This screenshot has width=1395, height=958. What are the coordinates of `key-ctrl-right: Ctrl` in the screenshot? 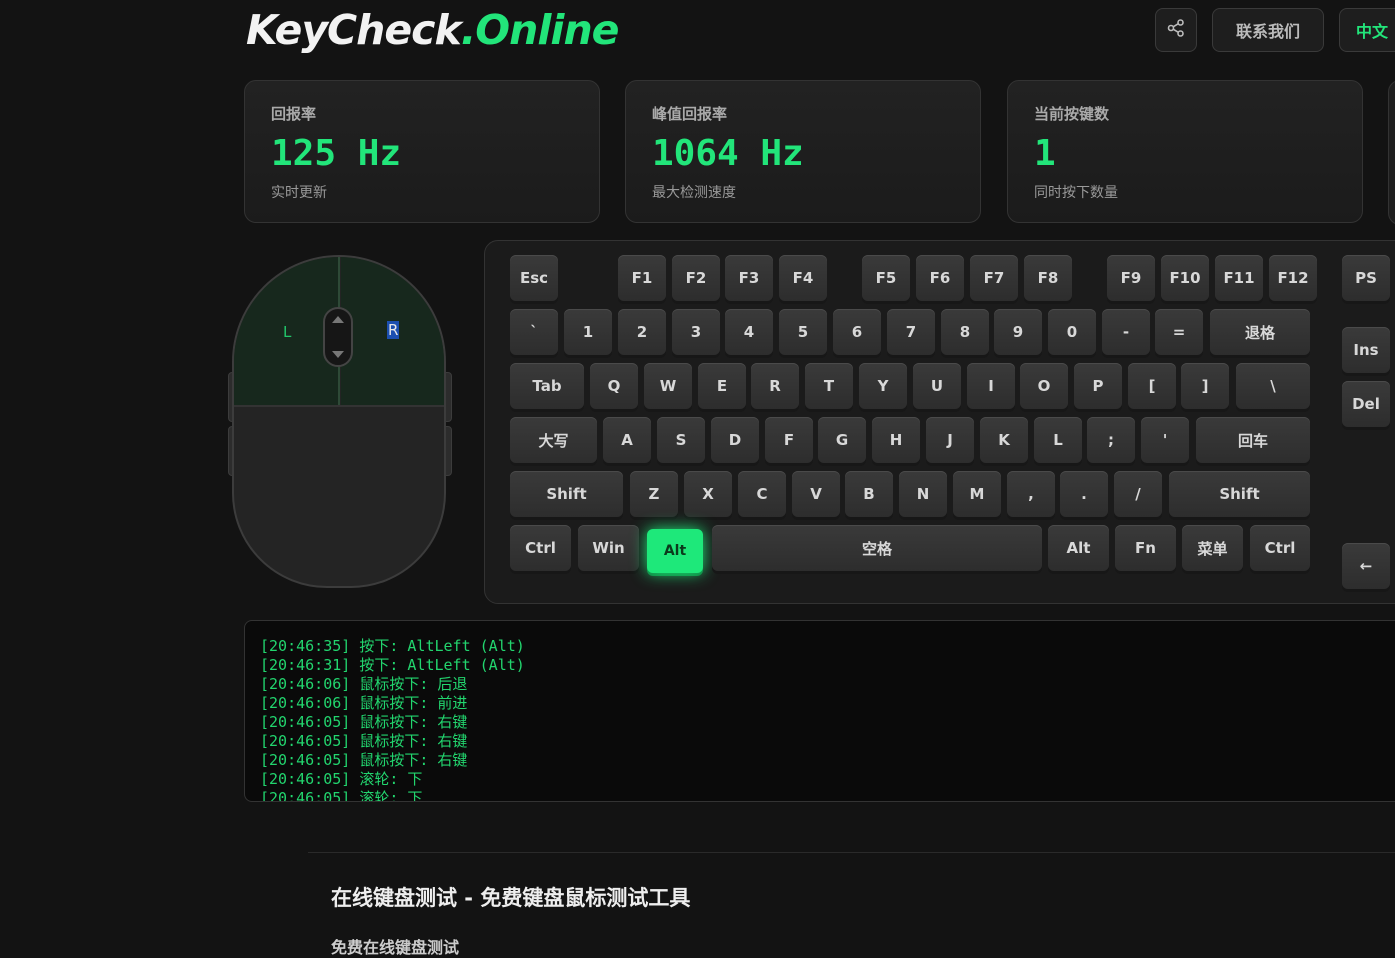 It's located at (1280, 548).